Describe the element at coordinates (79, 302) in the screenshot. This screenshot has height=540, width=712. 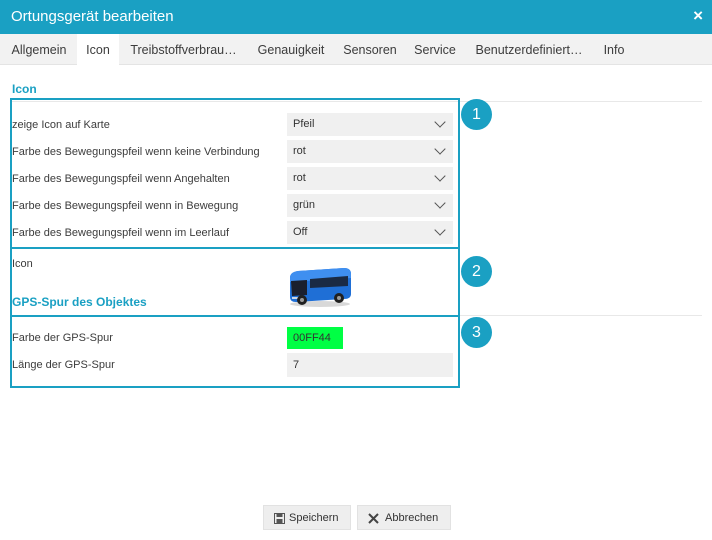
I see `section-title-gps: GPS-Spur des Objektes` at that location.